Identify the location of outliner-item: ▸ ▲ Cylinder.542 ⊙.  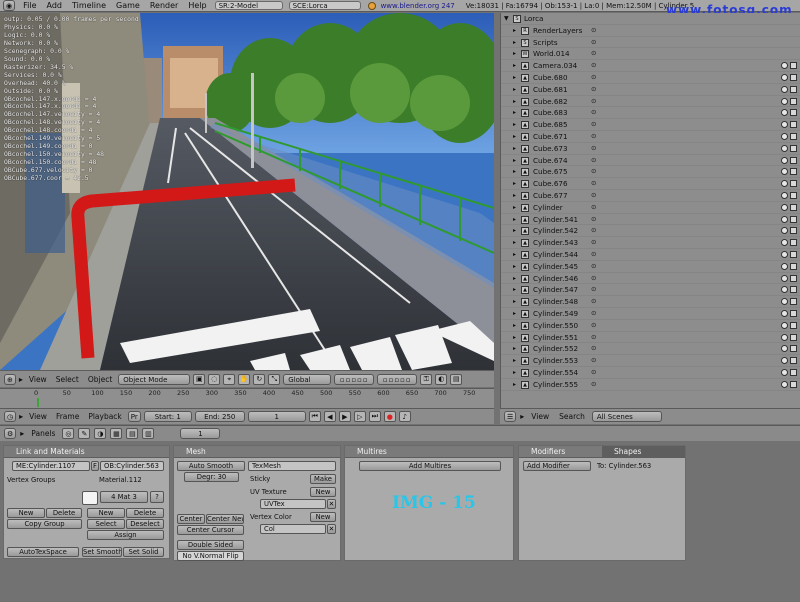
(650, 231).